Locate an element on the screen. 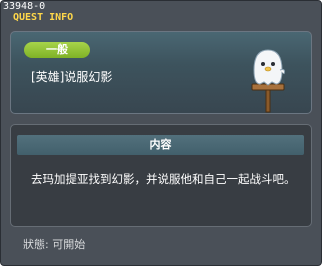 This screenshot has width=322, height=266. window-titlebar: 33948-0 QUEST INFO is located at coordinates (161, 13).